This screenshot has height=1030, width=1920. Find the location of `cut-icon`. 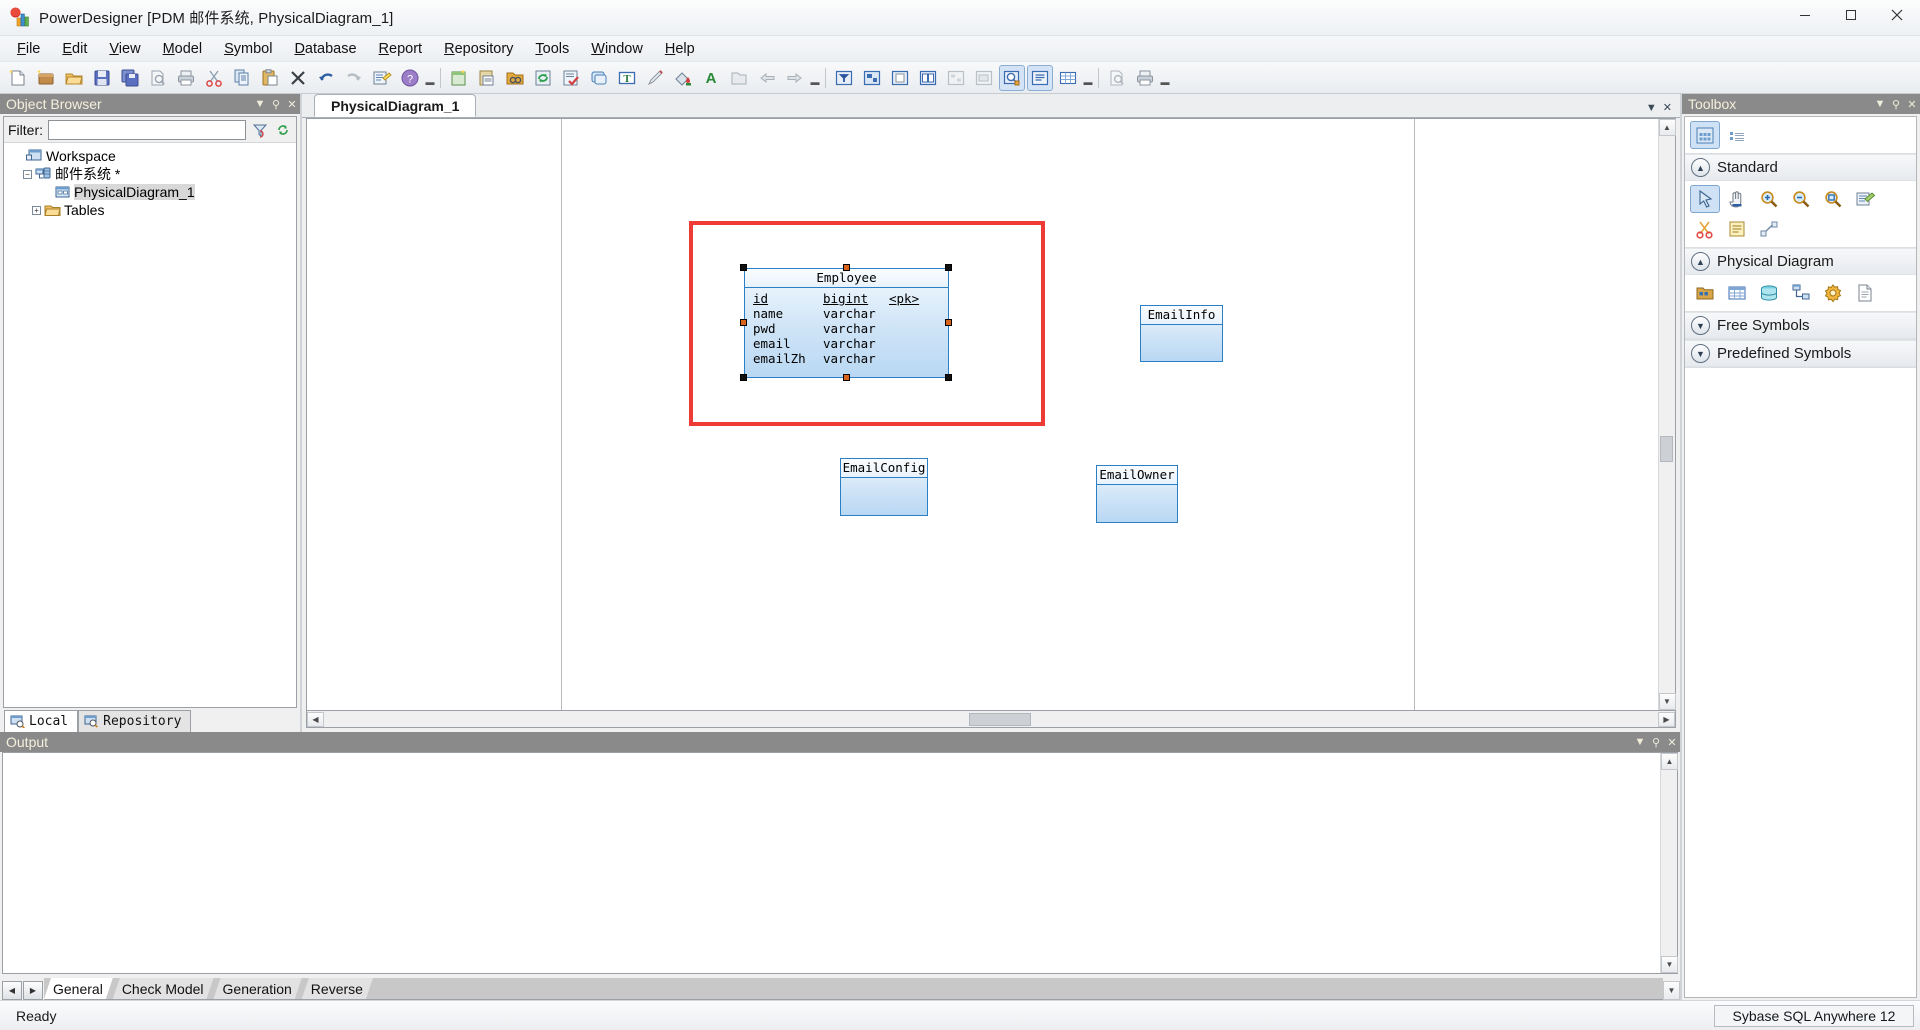

cut-icon is located at coordinates (214, 78).